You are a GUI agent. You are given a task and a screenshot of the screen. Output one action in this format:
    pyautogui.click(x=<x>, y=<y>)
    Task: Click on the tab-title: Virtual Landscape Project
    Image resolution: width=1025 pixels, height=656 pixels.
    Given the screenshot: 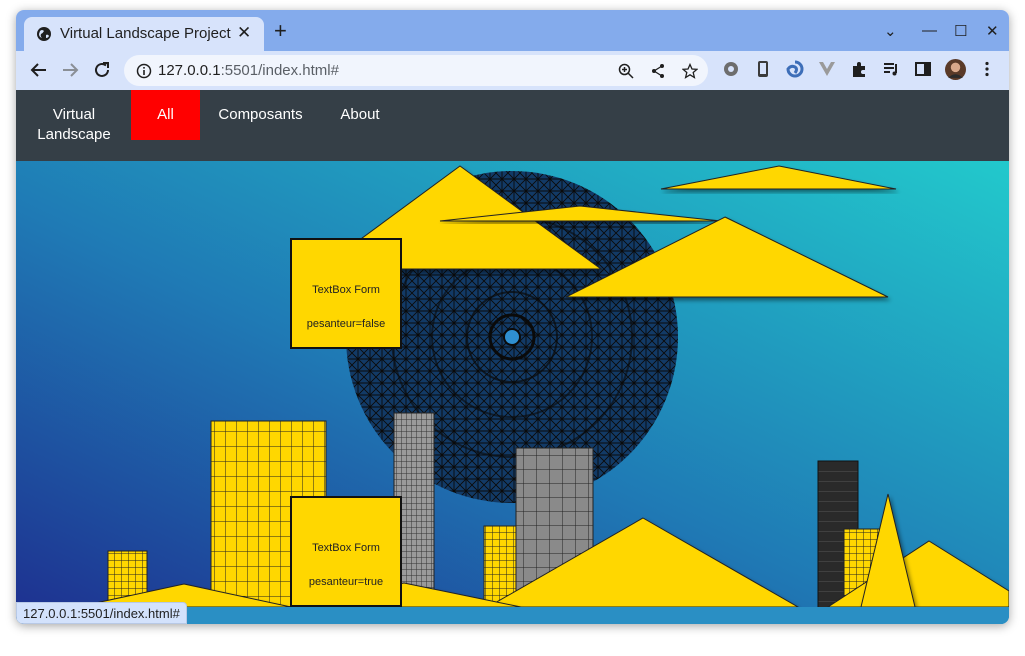 What is the action you would take?
    pyautogui.click(x=145, y=33)
    